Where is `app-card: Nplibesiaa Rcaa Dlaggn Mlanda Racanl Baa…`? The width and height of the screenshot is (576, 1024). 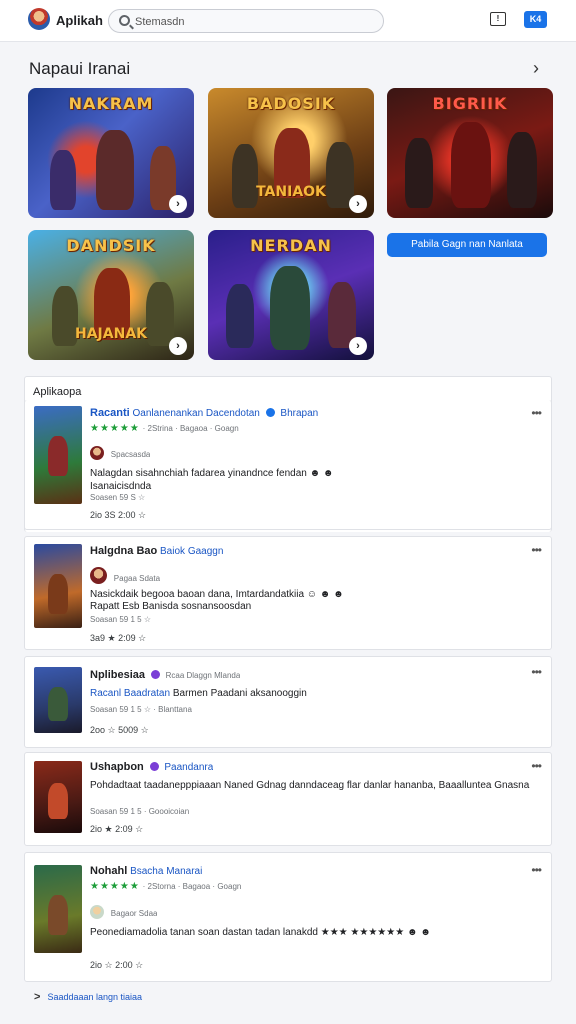 app-card: Nplibesiaa Rcaa Dlaggn Mlanda Racanl Baa… is located at coordinates (288, 702).